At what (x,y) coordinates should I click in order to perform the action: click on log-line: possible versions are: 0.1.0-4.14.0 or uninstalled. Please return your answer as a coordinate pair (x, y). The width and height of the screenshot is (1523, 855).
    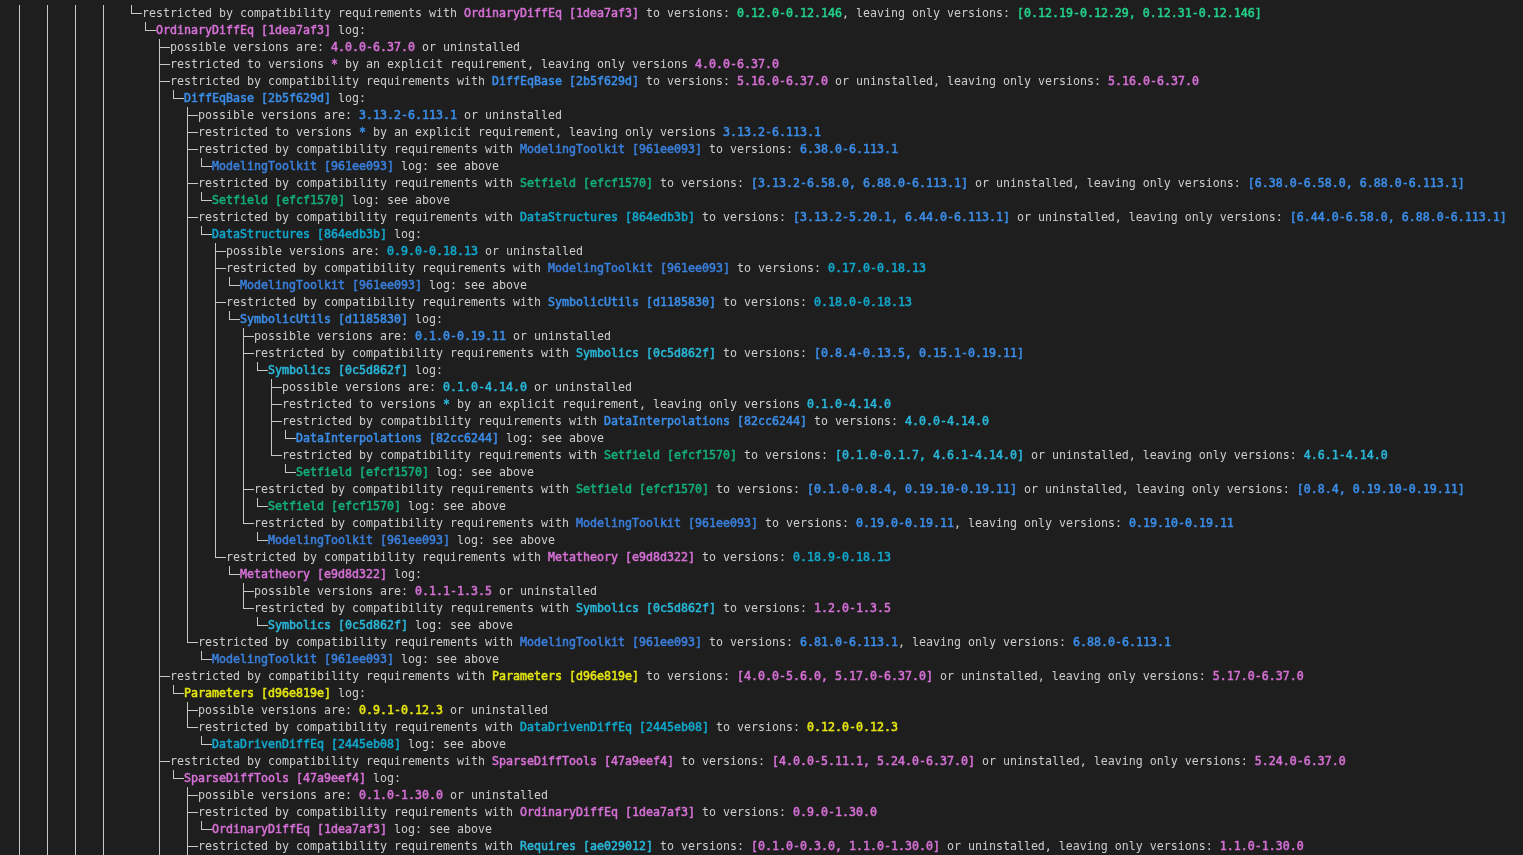
    Looking at the image, I should click on (457, 387).